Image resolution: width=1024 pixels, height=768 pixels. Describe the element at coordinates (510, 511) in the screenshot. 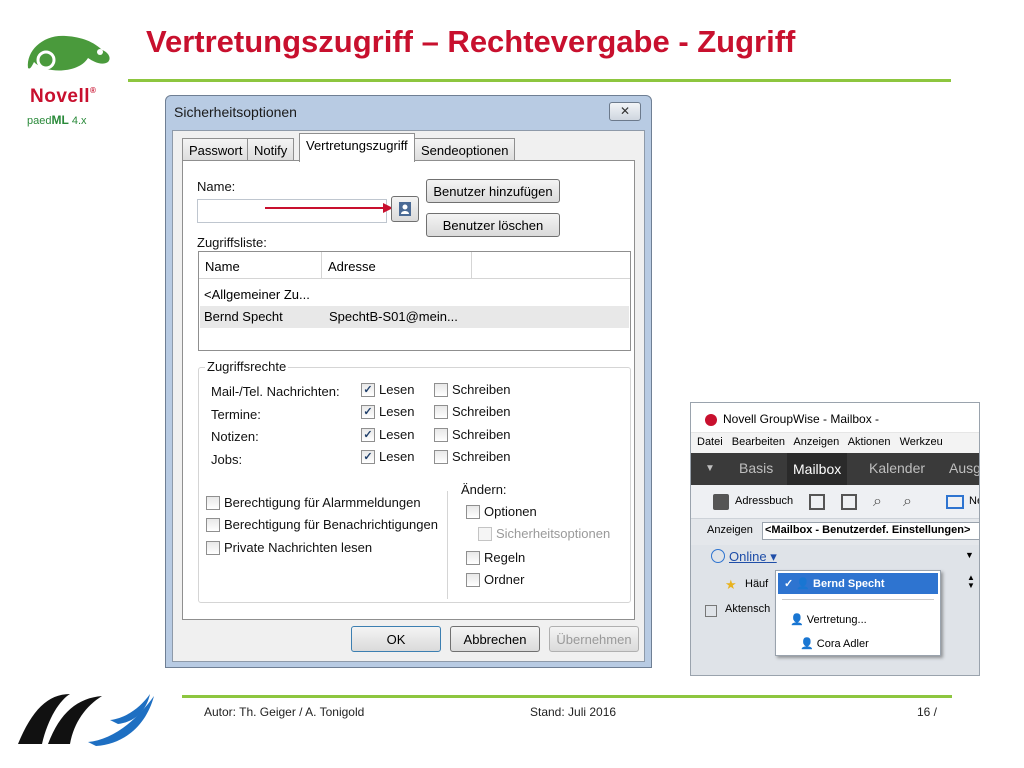

I see `modify-options-label: Optionen` at that location.